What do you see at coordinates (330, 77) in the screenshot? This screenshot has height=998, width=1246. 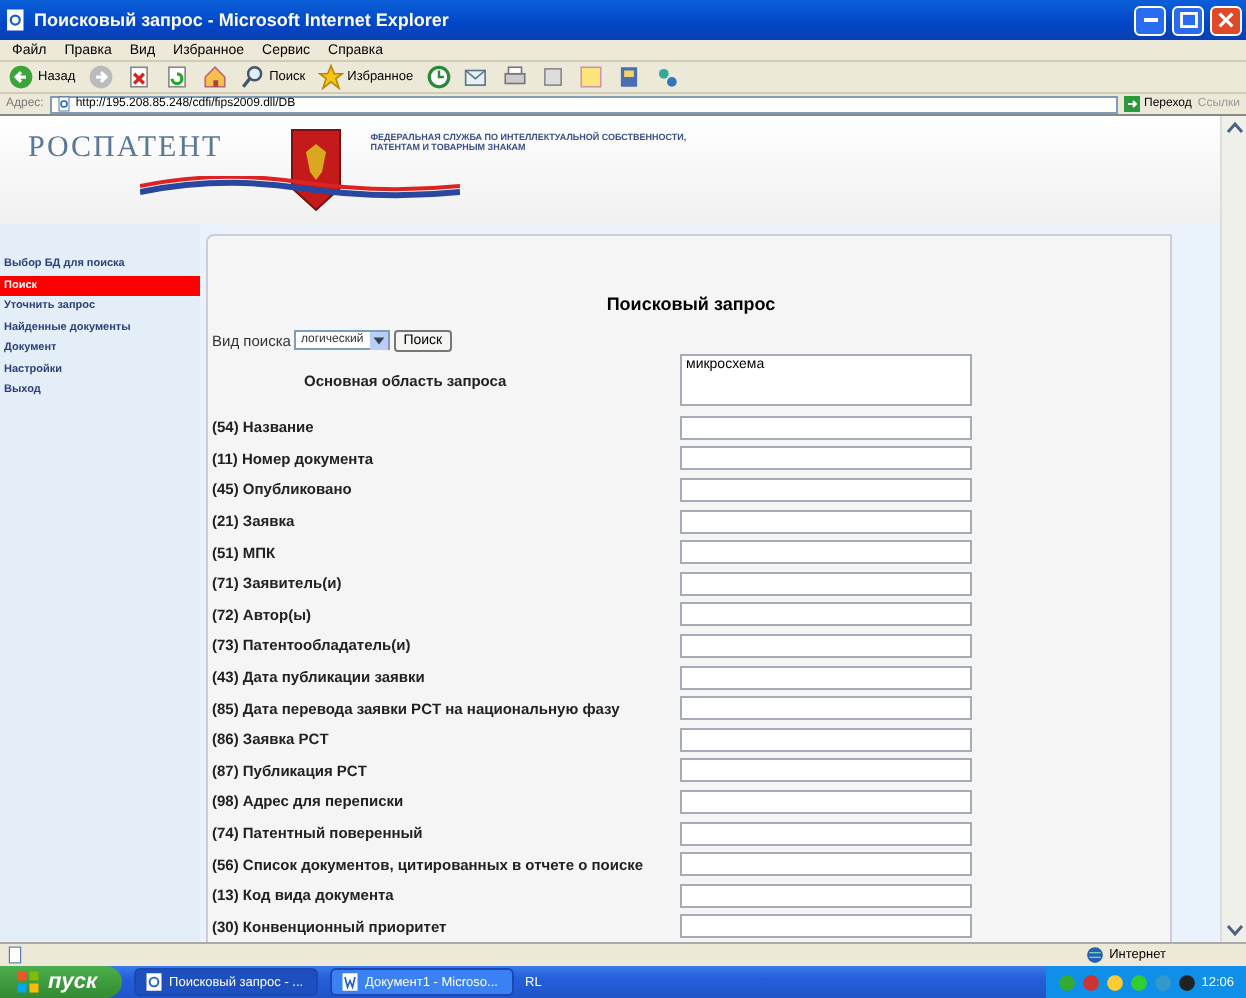 I see `star-icon` at bounding box center [330, 77].